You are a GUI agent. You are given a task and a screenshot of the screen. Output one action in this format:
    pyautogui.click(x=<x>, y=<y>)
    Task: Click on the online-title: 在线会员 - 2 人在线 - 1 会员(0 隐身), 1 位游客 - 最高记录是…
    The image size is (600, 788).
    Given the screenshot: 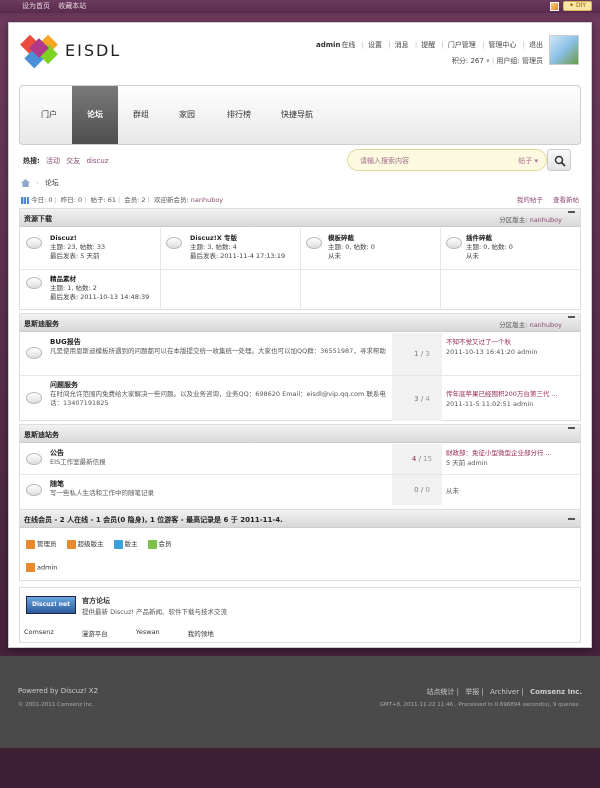 What is the action you would take?
    pyautogui.click(x=153, y=520)
    